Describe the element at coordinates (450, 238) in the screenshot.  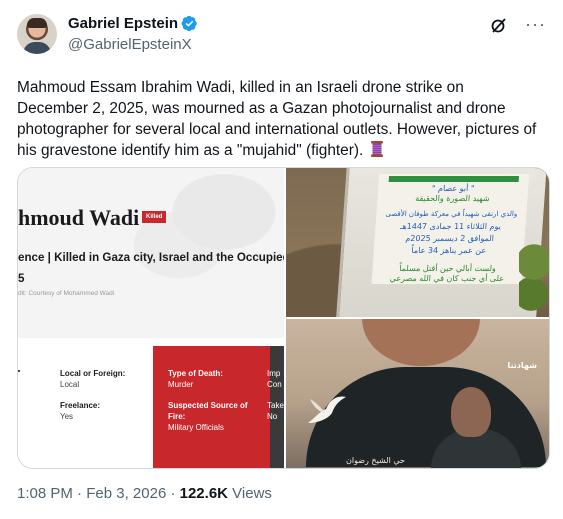
I see `grave-line-5: الموافق 2 ديسمبر 2025م` at that location.